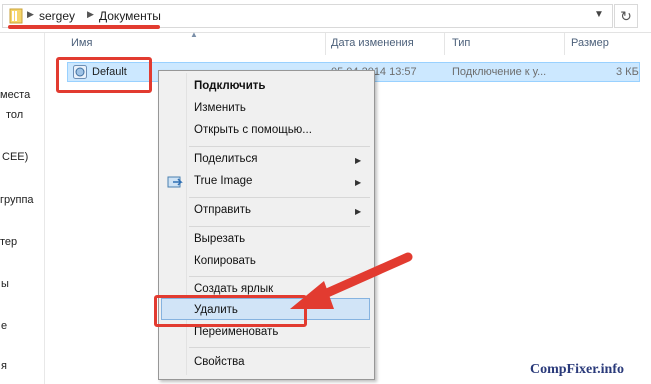 The height and width of the screenshot is (384, 651). Describe the element at coordinates (15, 95) in the screenshot. I see `nav-item: места` at that location.